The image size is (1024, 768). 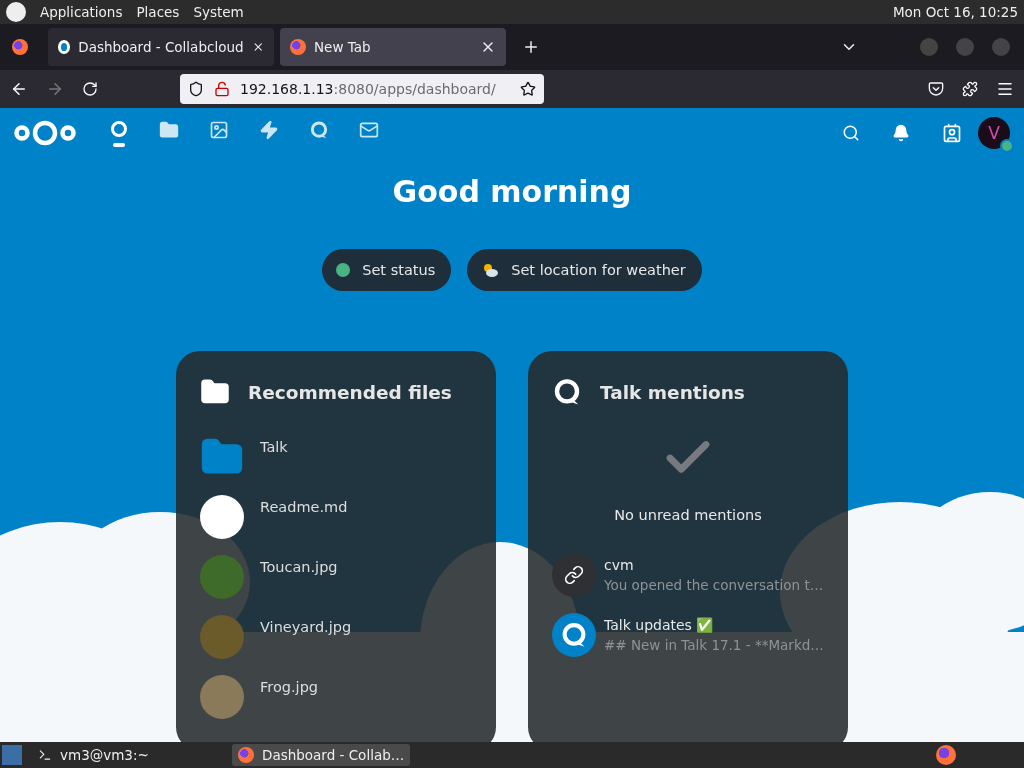 What do you see at coordinates (19, 89) in the screenshot?
I see `back-icon` at bounding box center [19, 89].